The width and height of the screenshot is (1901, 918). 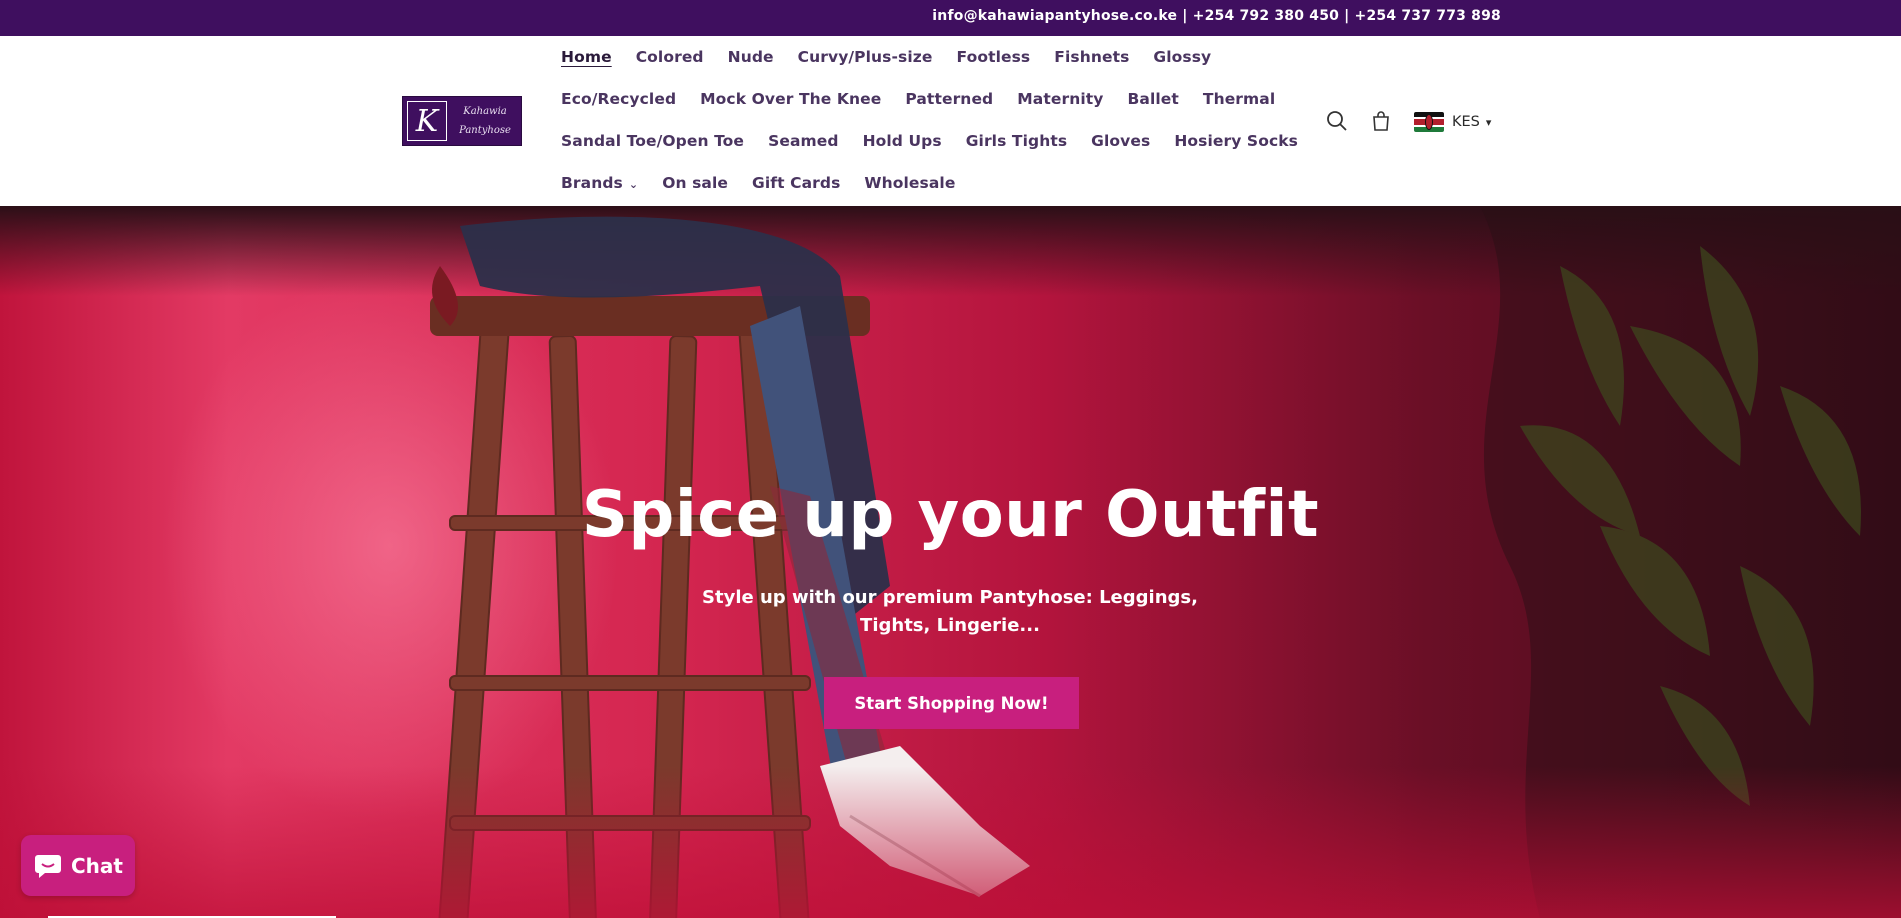 I want to click on nav-hold-ups: Hold Ups, so click(x=902, y=141).